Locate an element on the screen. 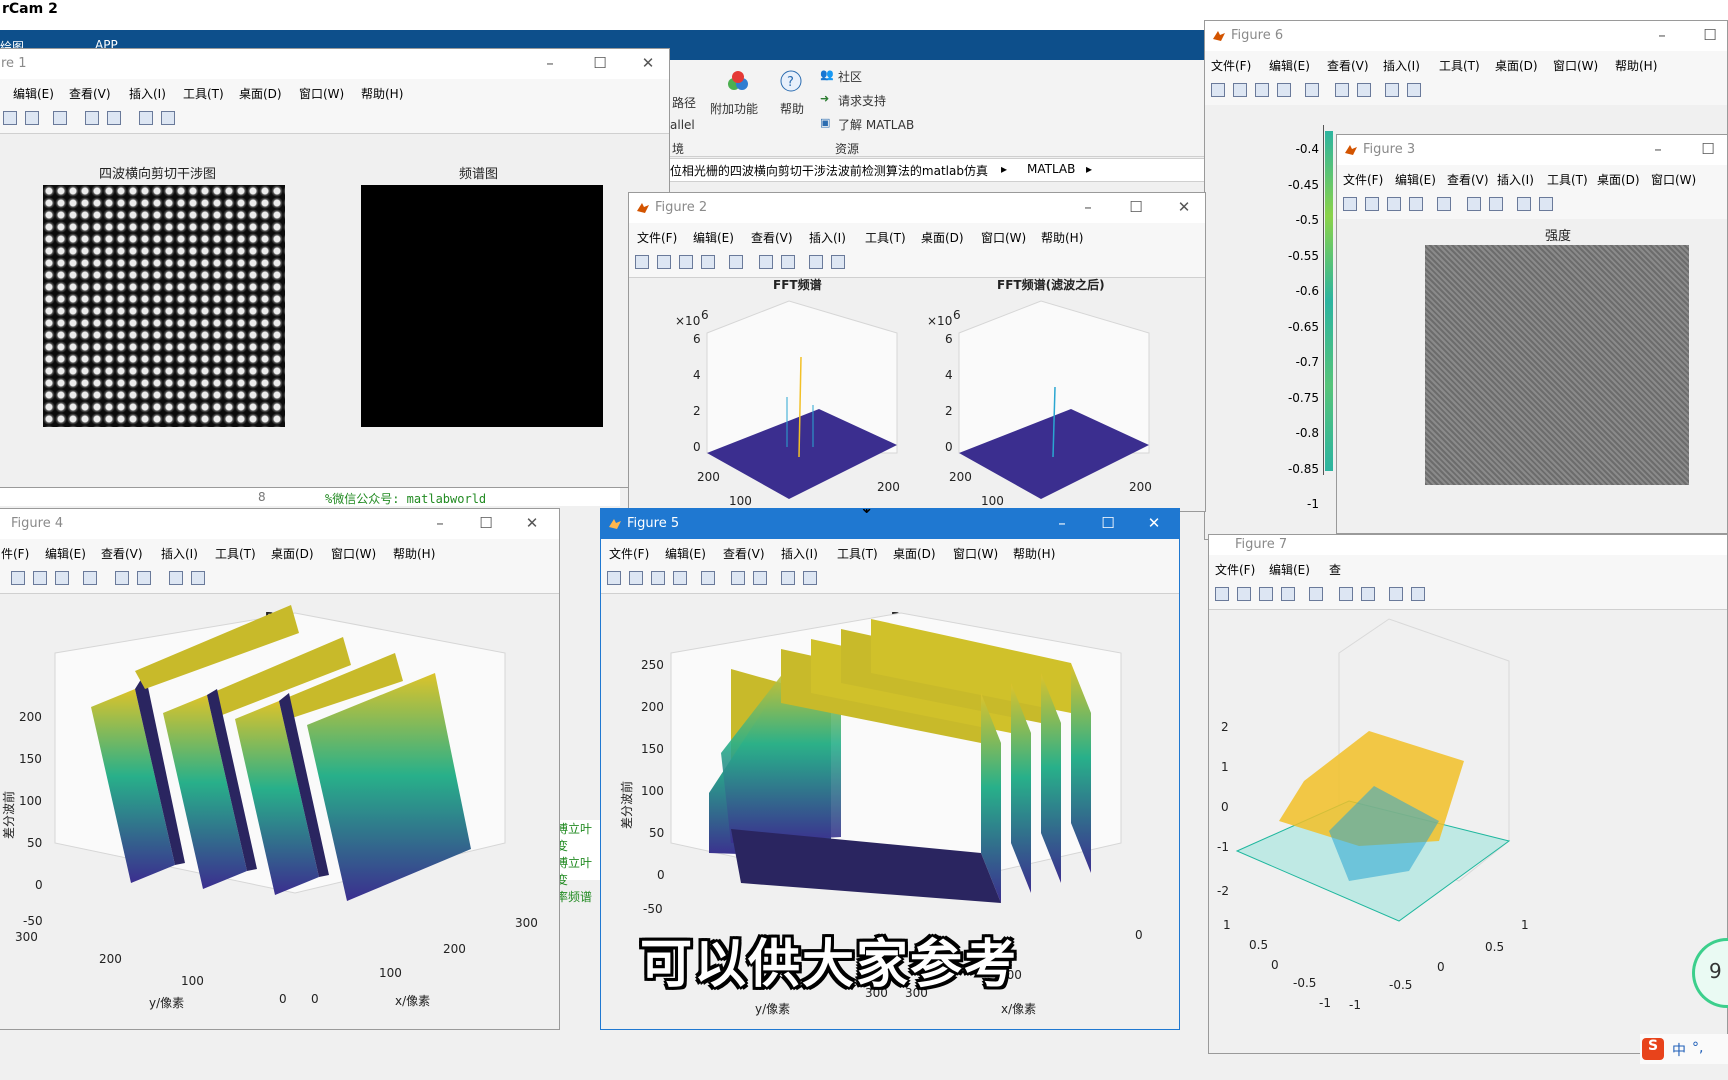 The image size is (1728, 1080). parallel-label: allel is located at coordinates (682, 125).